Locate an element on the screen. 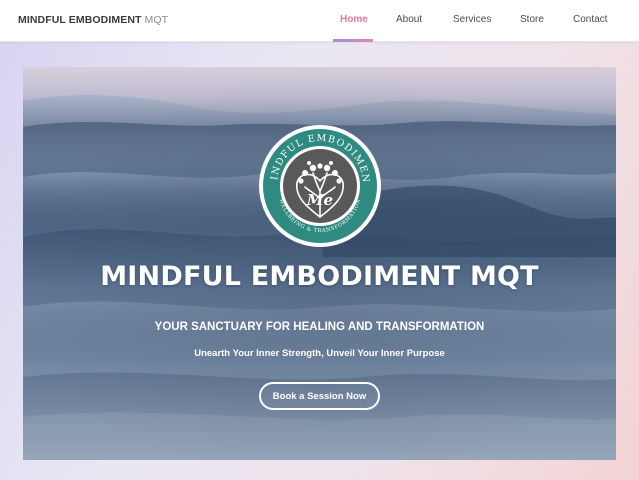 The height and width of the screenshot is (480, 639). hero-title: MINDFUL EMBODIMENT MQT is located at coordinates (319, 276).